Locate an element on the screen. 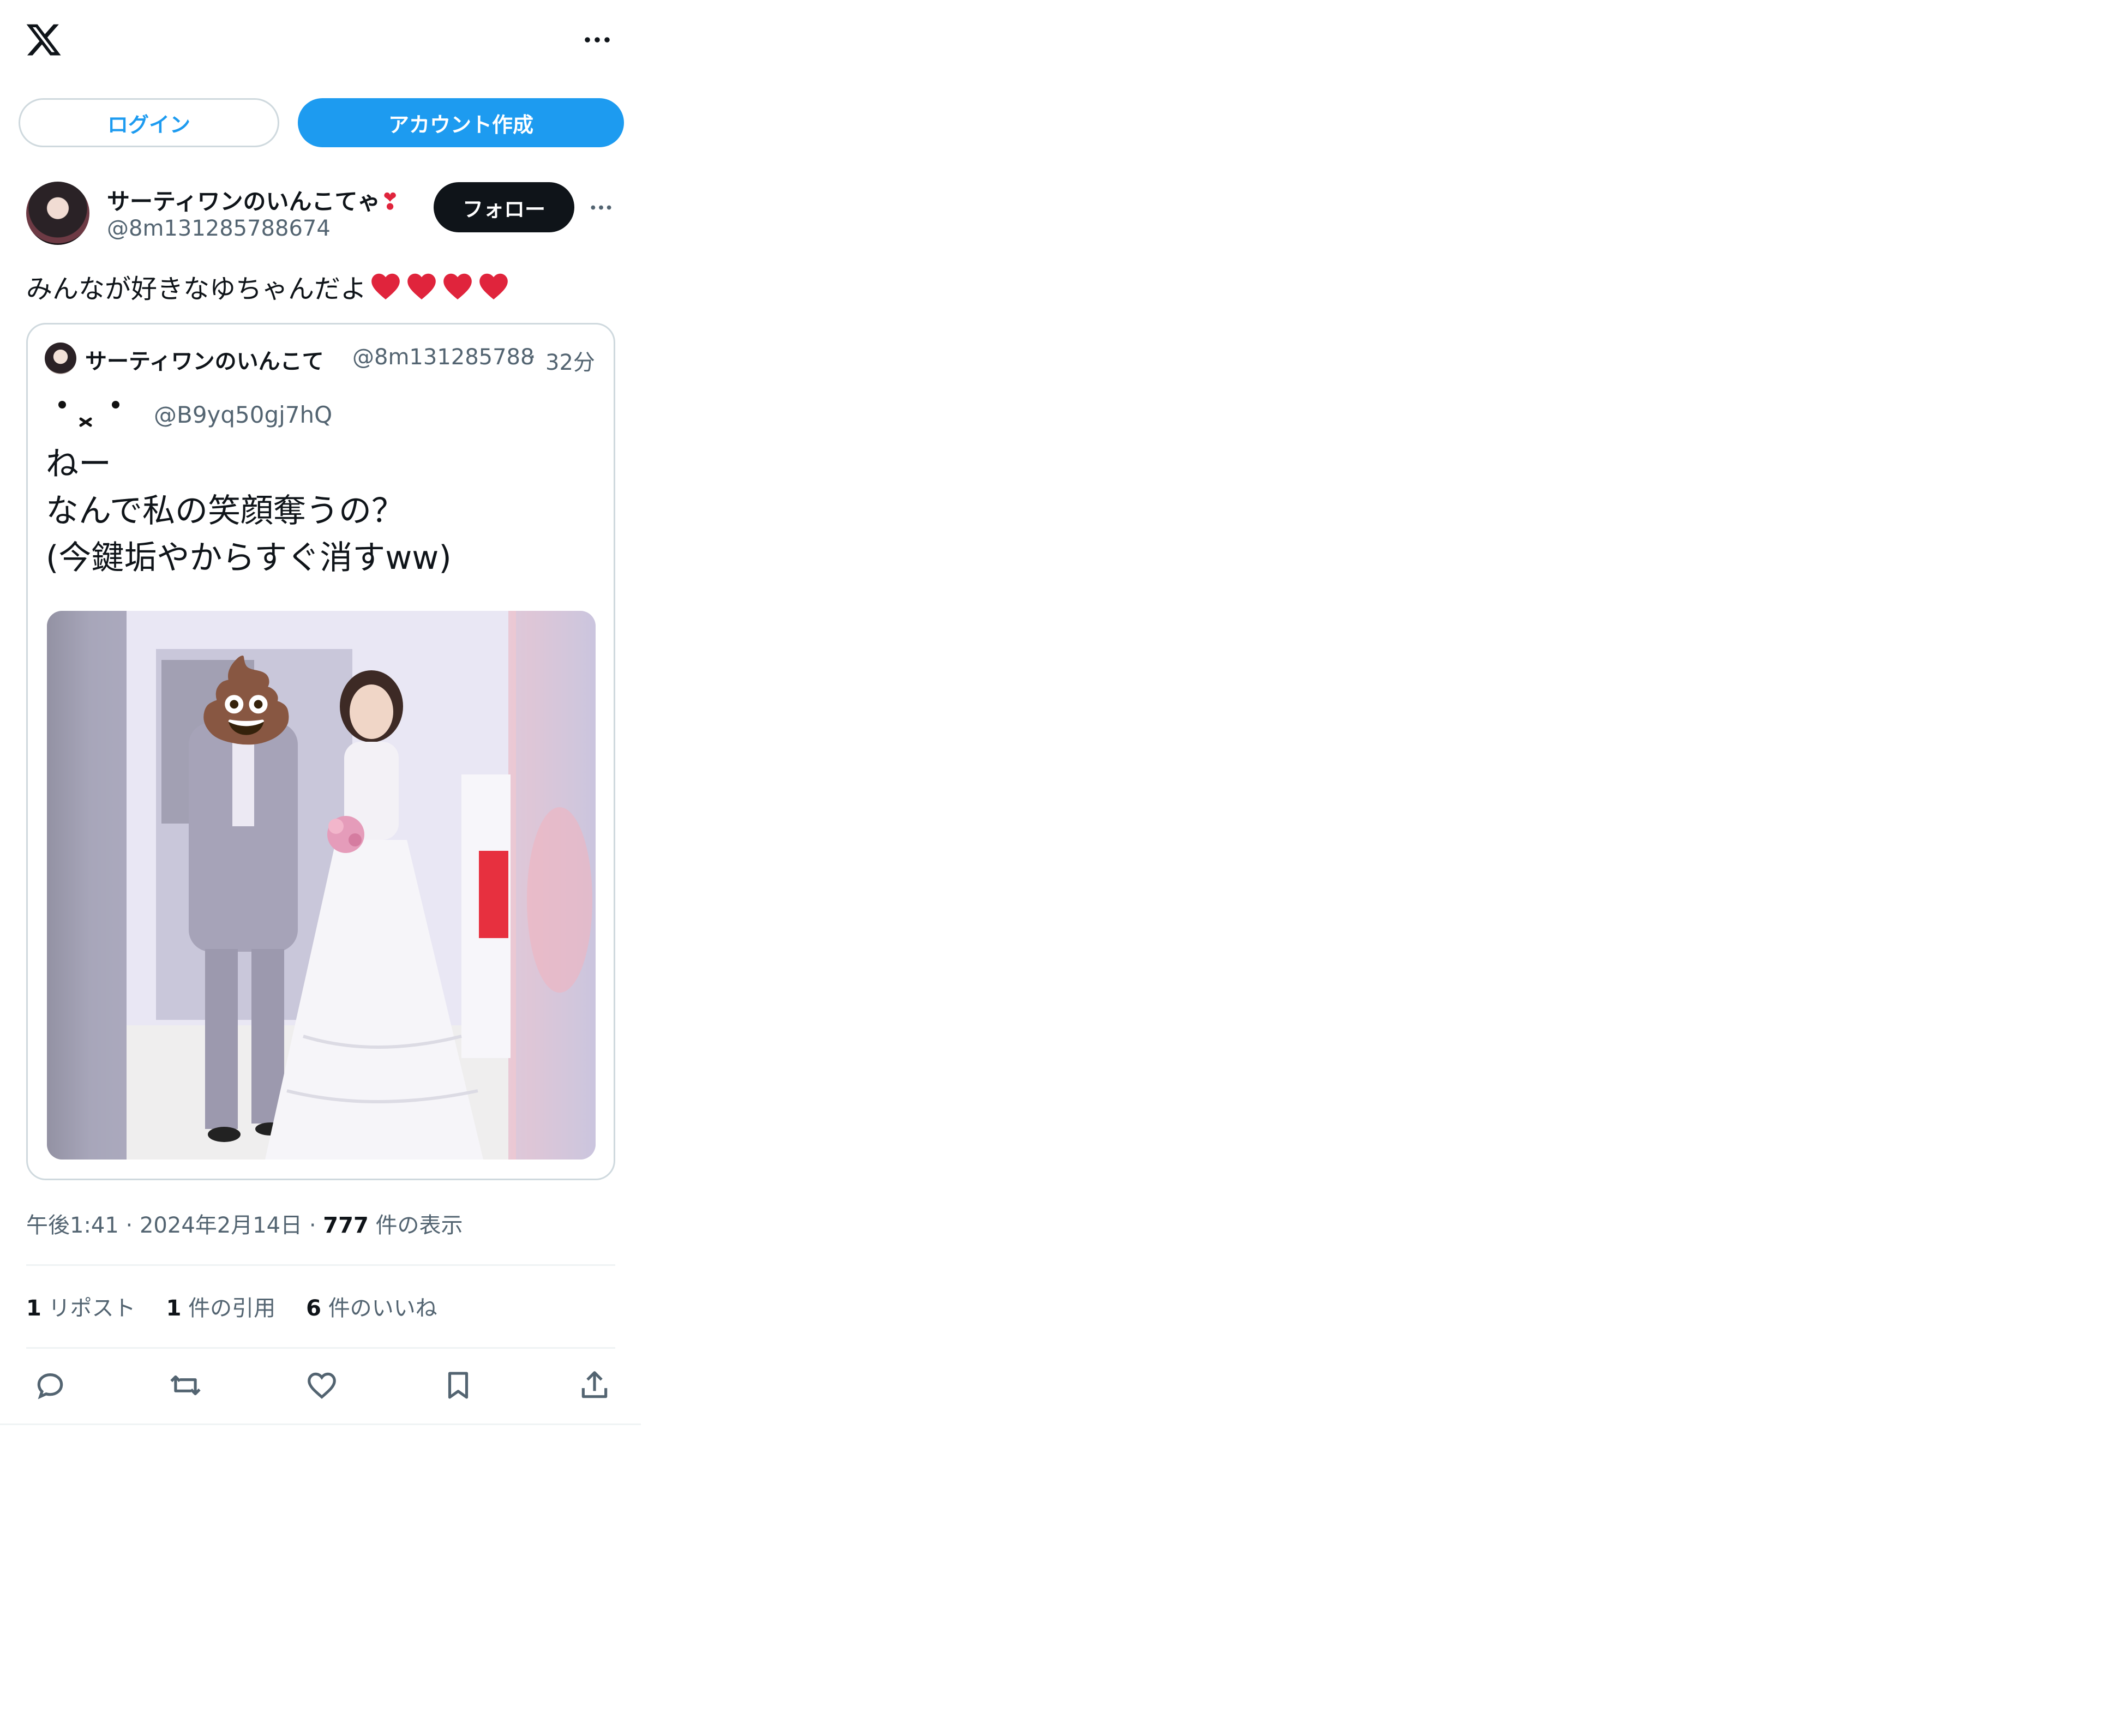  repost-icon is located at coordinates (186, 1385).